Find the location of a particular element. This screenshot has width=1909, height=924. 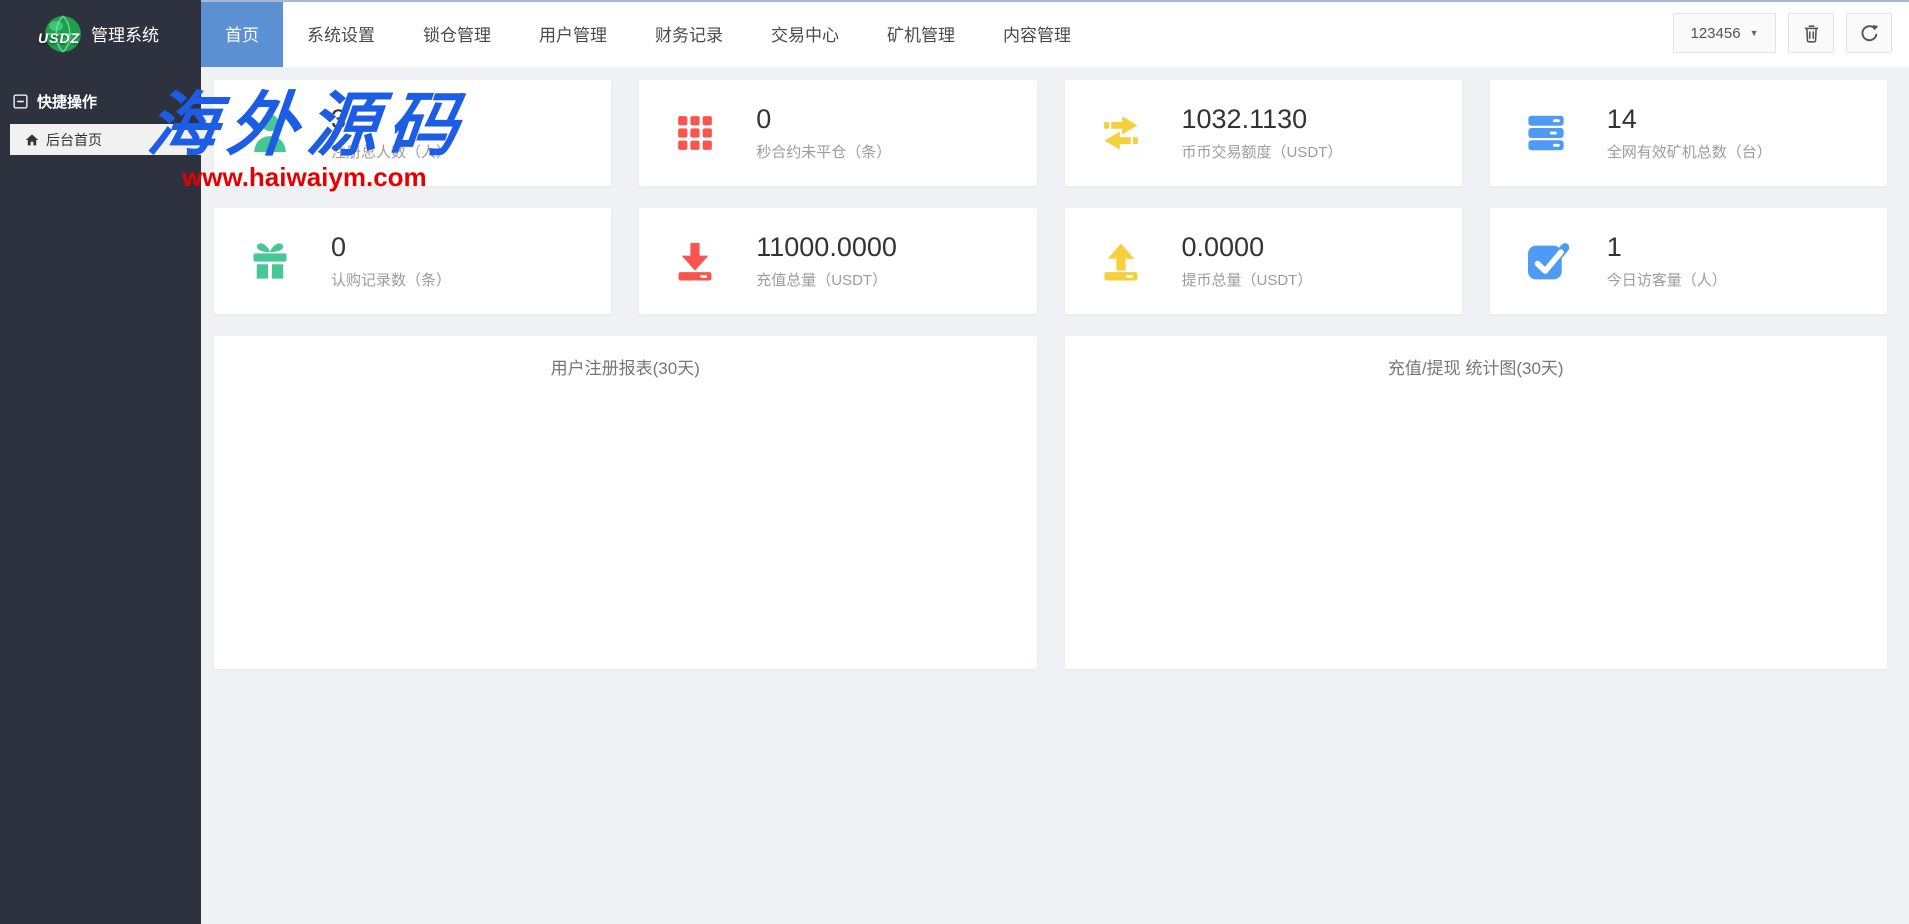

check-square-icon is located at coordinates (1548, 261).